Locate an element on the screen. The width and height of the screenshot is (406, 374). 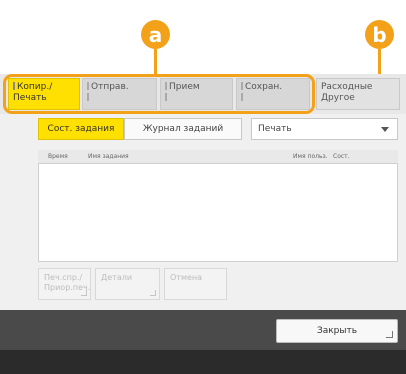
cancel-button-label: Отмена is located at coordinates (186, 277).